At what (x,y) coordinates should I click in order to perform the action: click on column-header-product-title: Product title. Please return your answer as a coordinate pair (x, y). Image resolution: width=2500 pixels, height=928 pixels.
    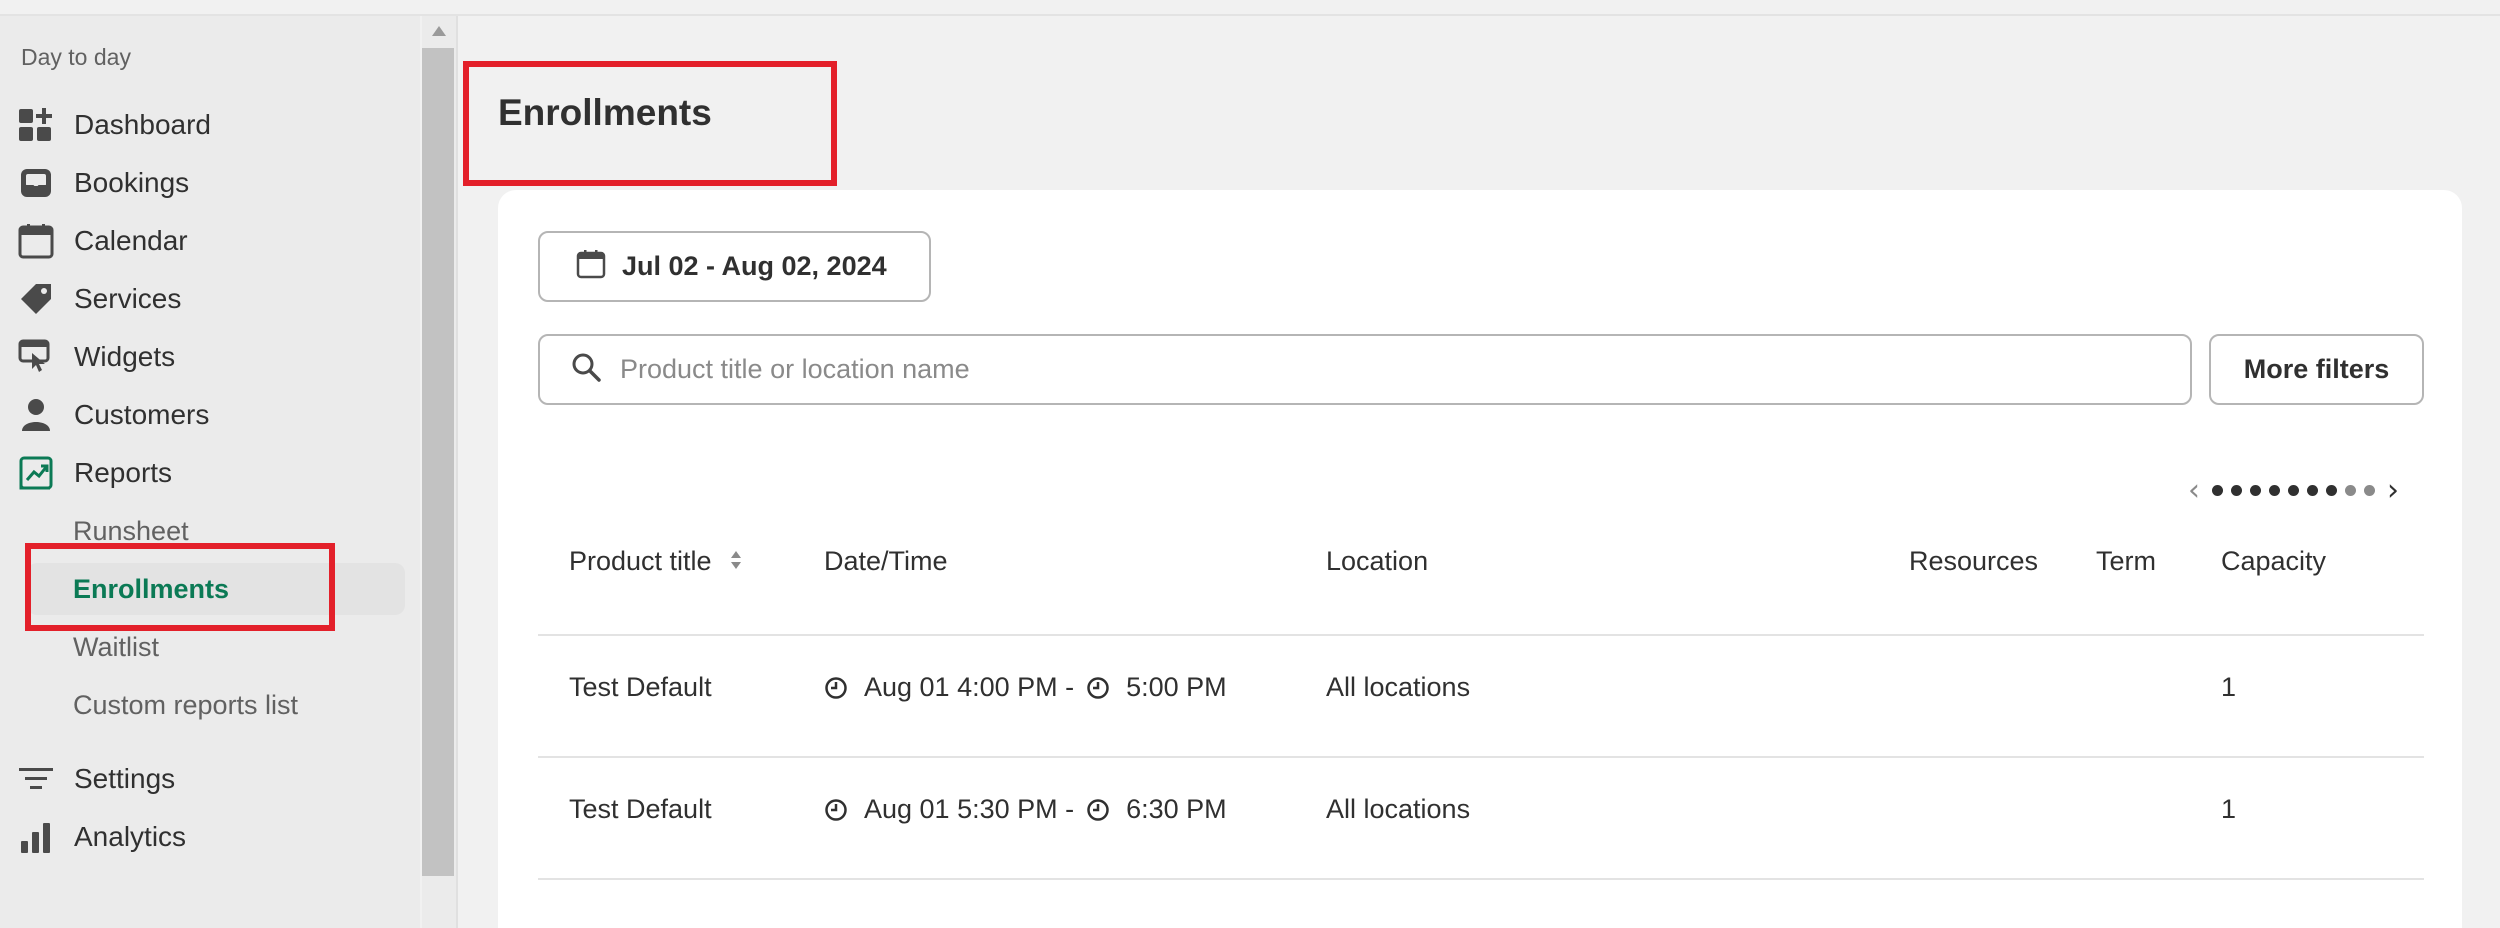
    Looking at the image, I should click on (656, 562).